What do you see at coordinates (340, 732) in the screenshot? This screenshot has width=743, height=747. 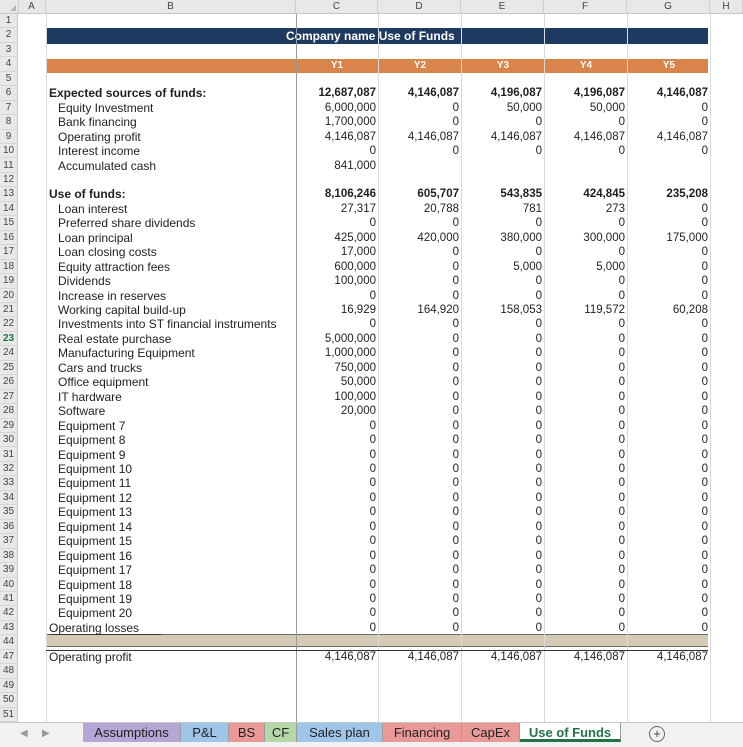 I see `sheet-tab-sales-plan: Sales plan` at bounding box center [340, 732].